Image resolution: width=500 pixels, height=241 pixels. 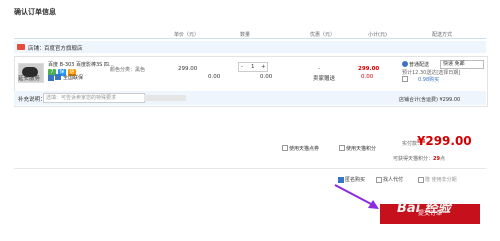 What do you see at coordinates (436, 159) in the screenshot?
I see `points-value: 29` at bounding box center [436, 159].